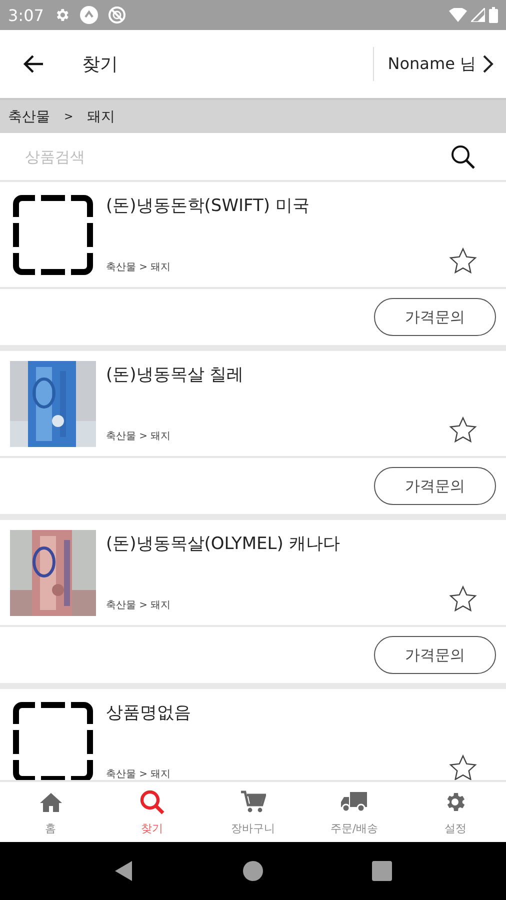  Describe the element at coordinates (488, 64) in the screenshot. I see `chevron-icon` at that location.